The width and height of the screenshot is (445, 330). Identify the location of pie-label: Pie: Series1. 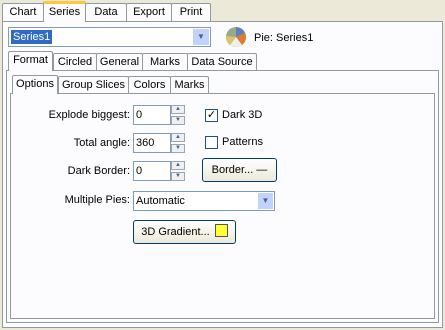
(284, 38).